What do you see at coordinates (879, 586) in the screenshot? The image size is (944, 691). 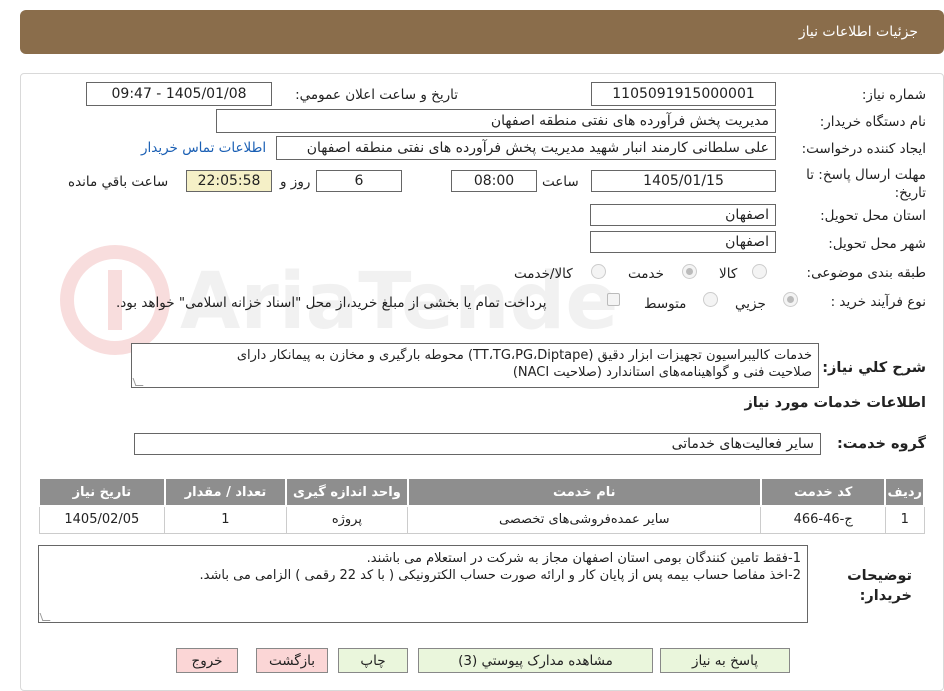 I see `buyer-notes-label: توضيحات خريدار:` at bounding box center [879, 586].